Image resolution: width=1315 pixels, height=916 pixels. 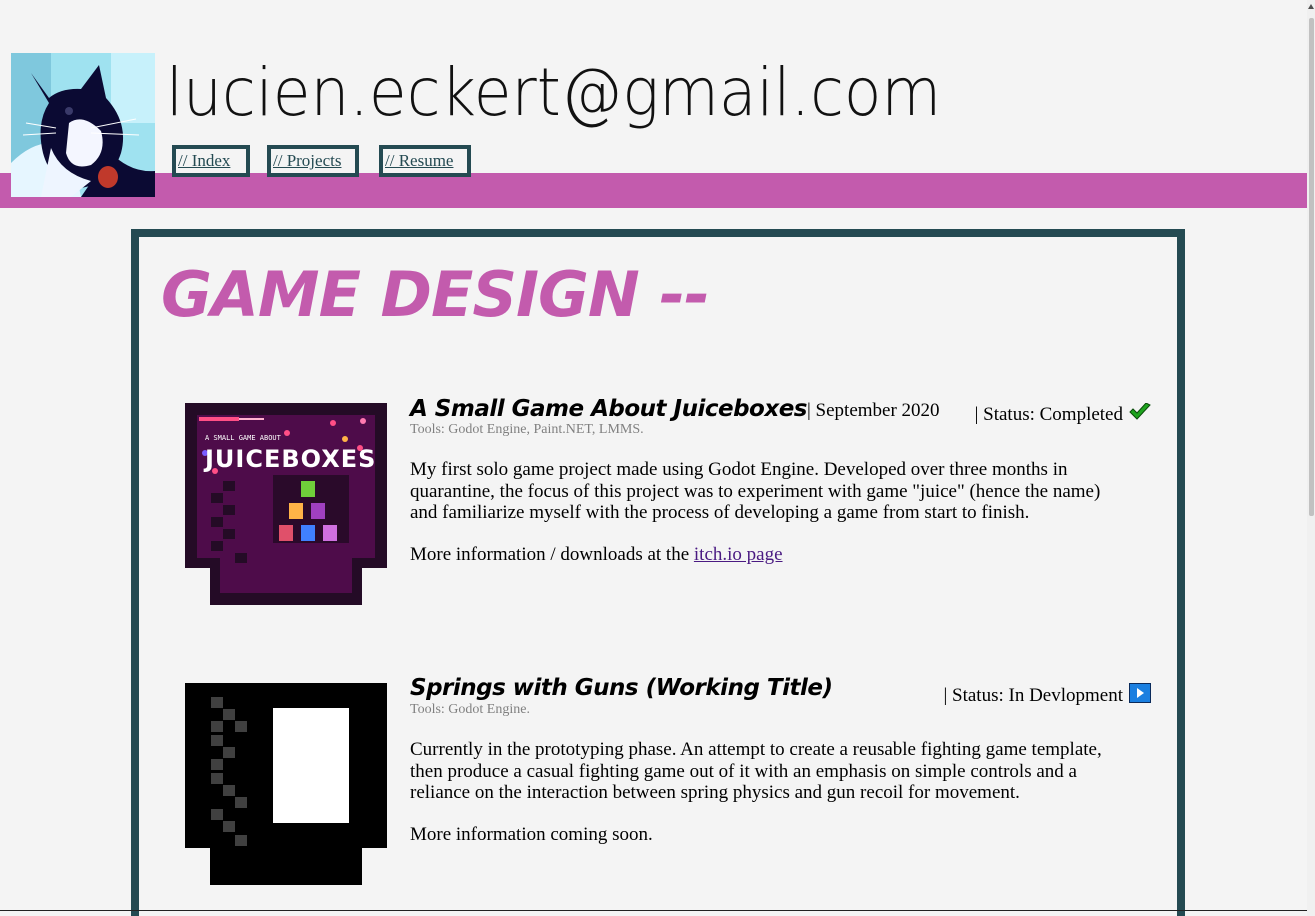 What do you see at coordinates (1140, 414) in the screenshot?
I see `checkmark-icon` at bounding box center [1140, 414].